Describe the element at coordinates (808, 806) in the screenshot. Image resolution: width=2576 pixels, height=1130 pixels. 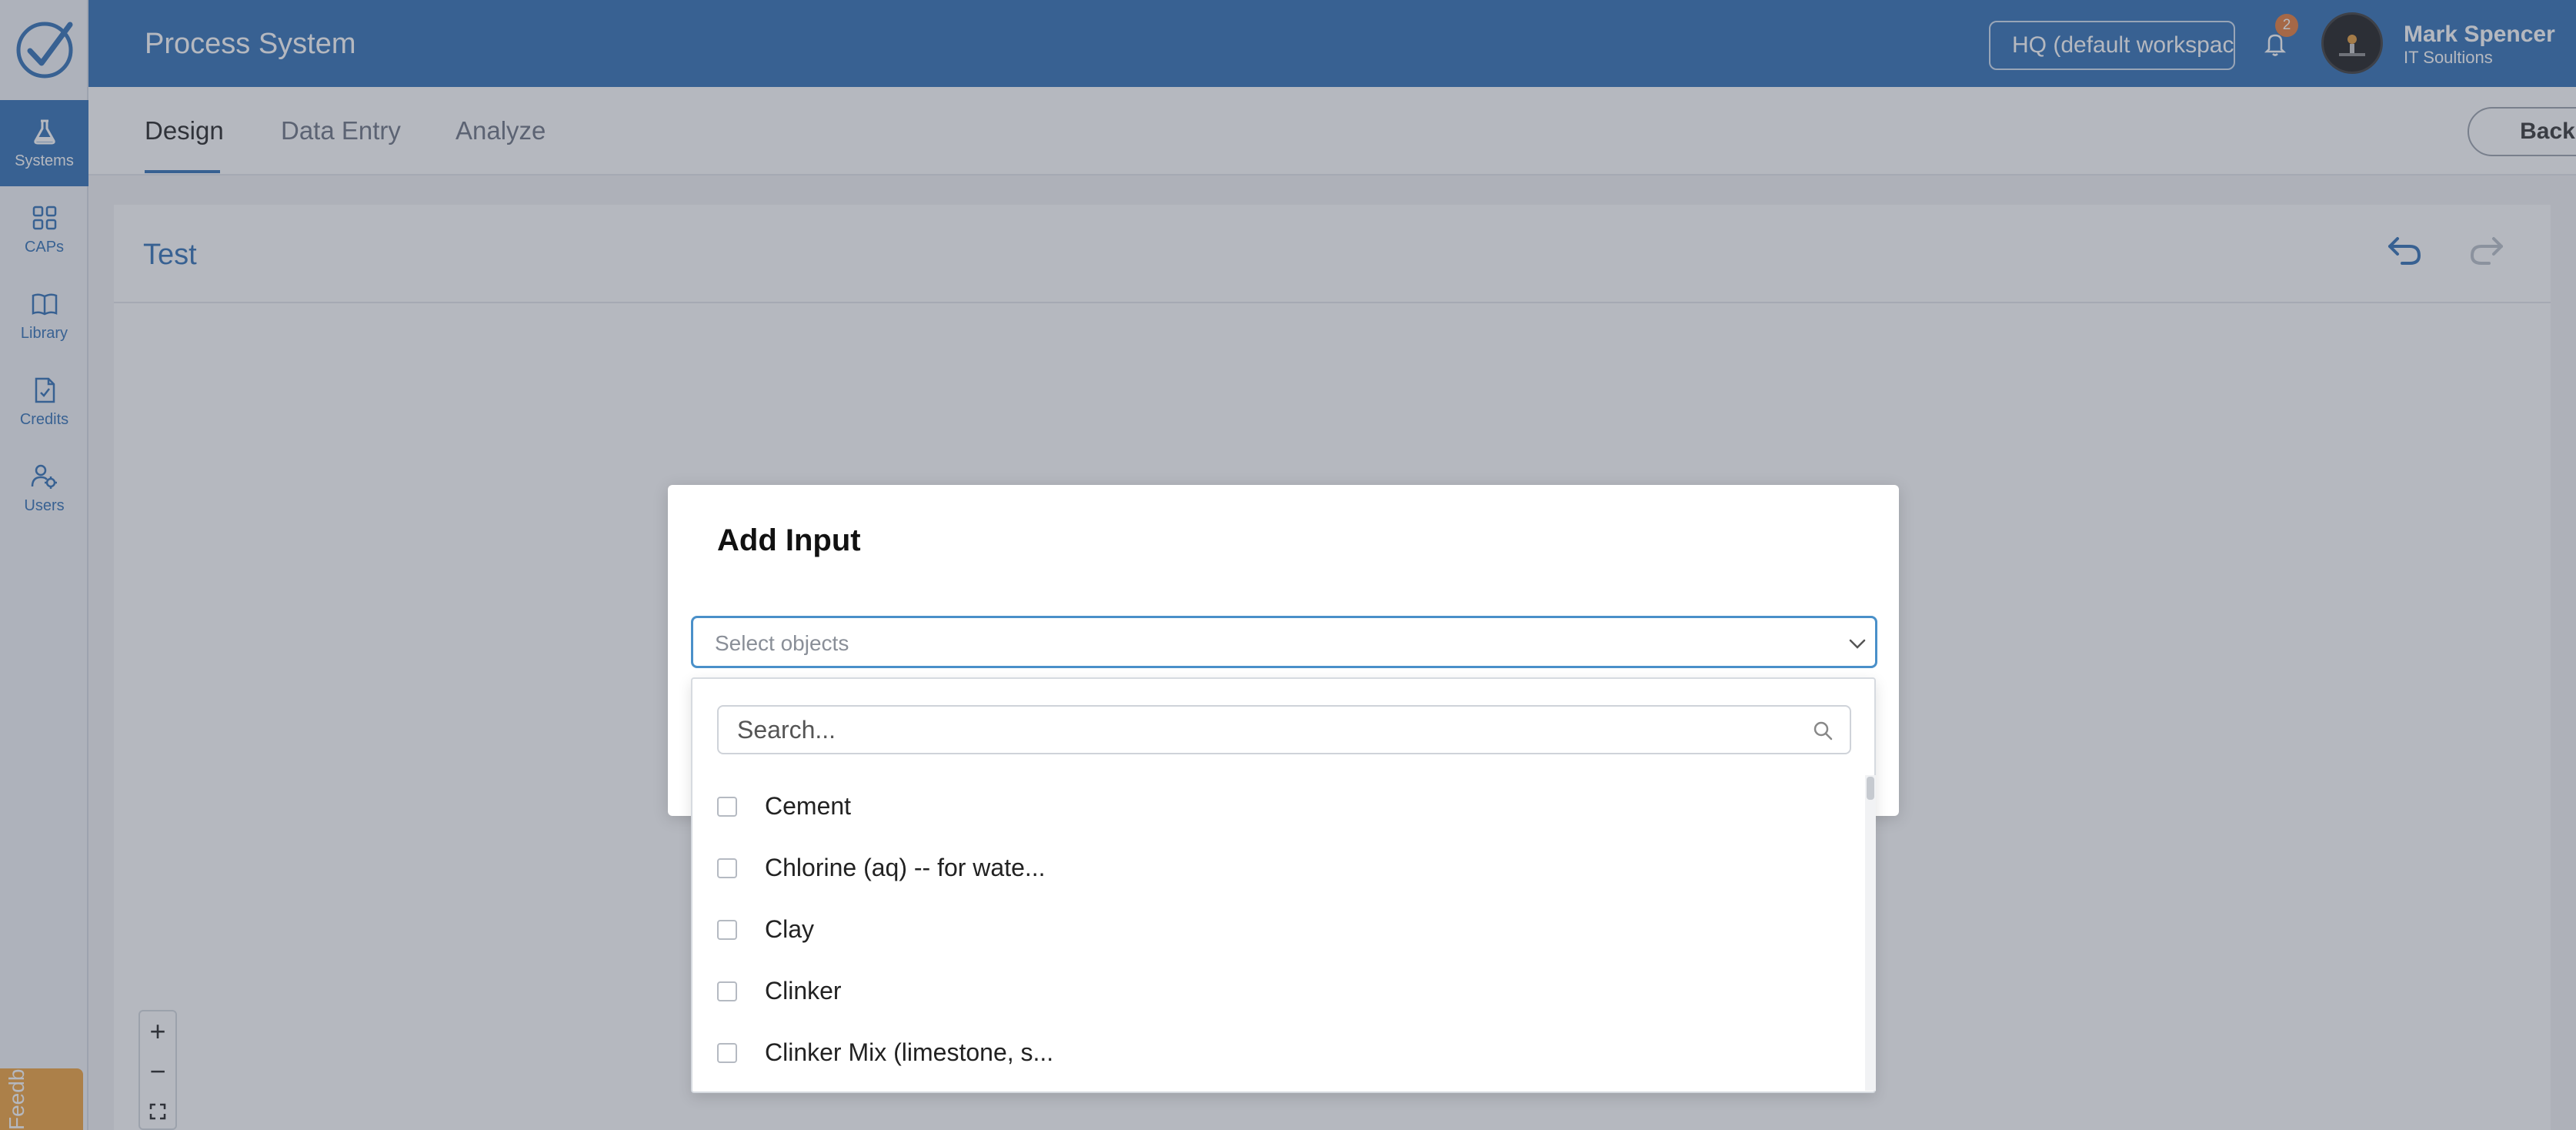
I see `option-label: Cement` at that location.